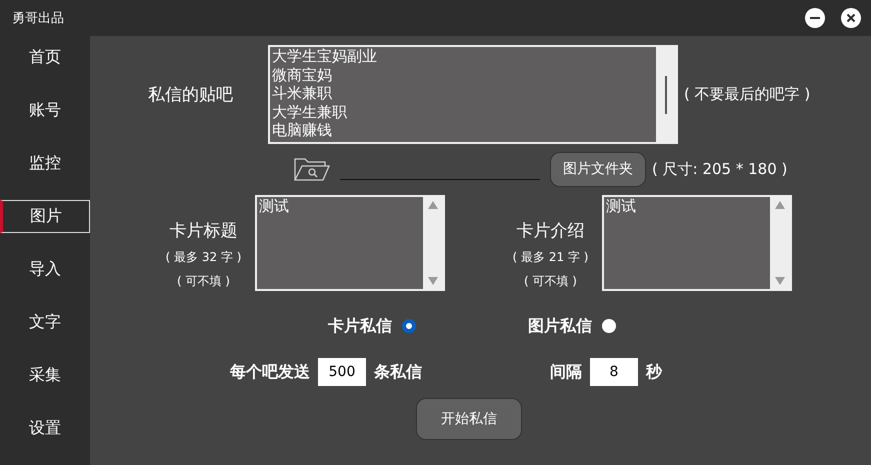 The height and width of the screenshot is (465, 871). Describe the element at coordinates (550, 257) in the screenshot. I see `limit-hint: ( 最多 21 字 )` at that location.